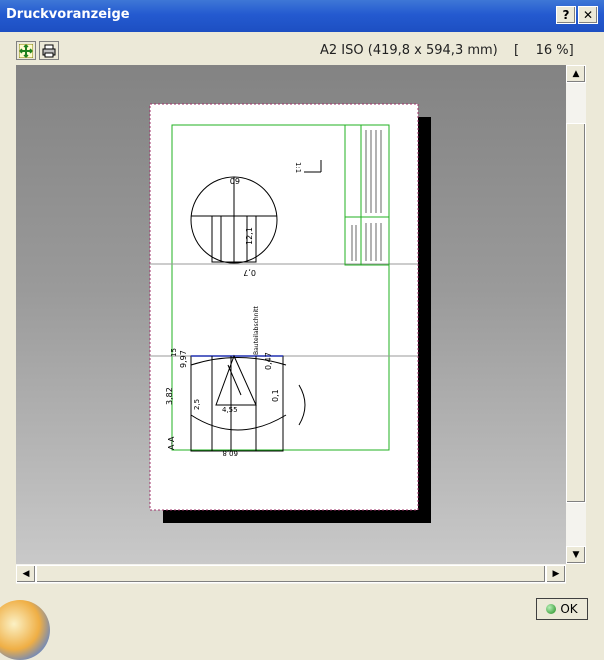 The image size is (604, 660). I want to click on window-title: Druckvoranzeige, so click(68, 14).